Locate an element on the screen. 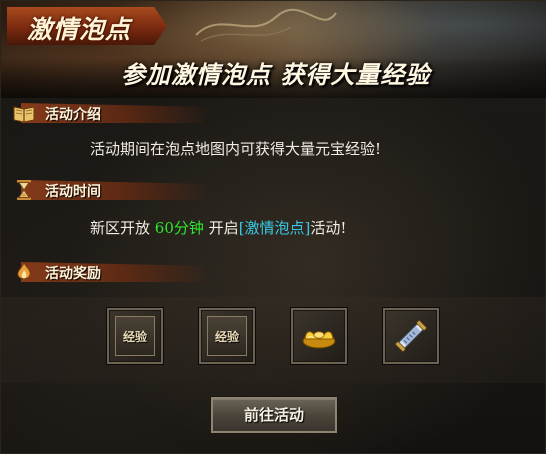 This screenshot has width=546, height=454. section-title-time: 活动时间 is located at coordinates (73, 192).